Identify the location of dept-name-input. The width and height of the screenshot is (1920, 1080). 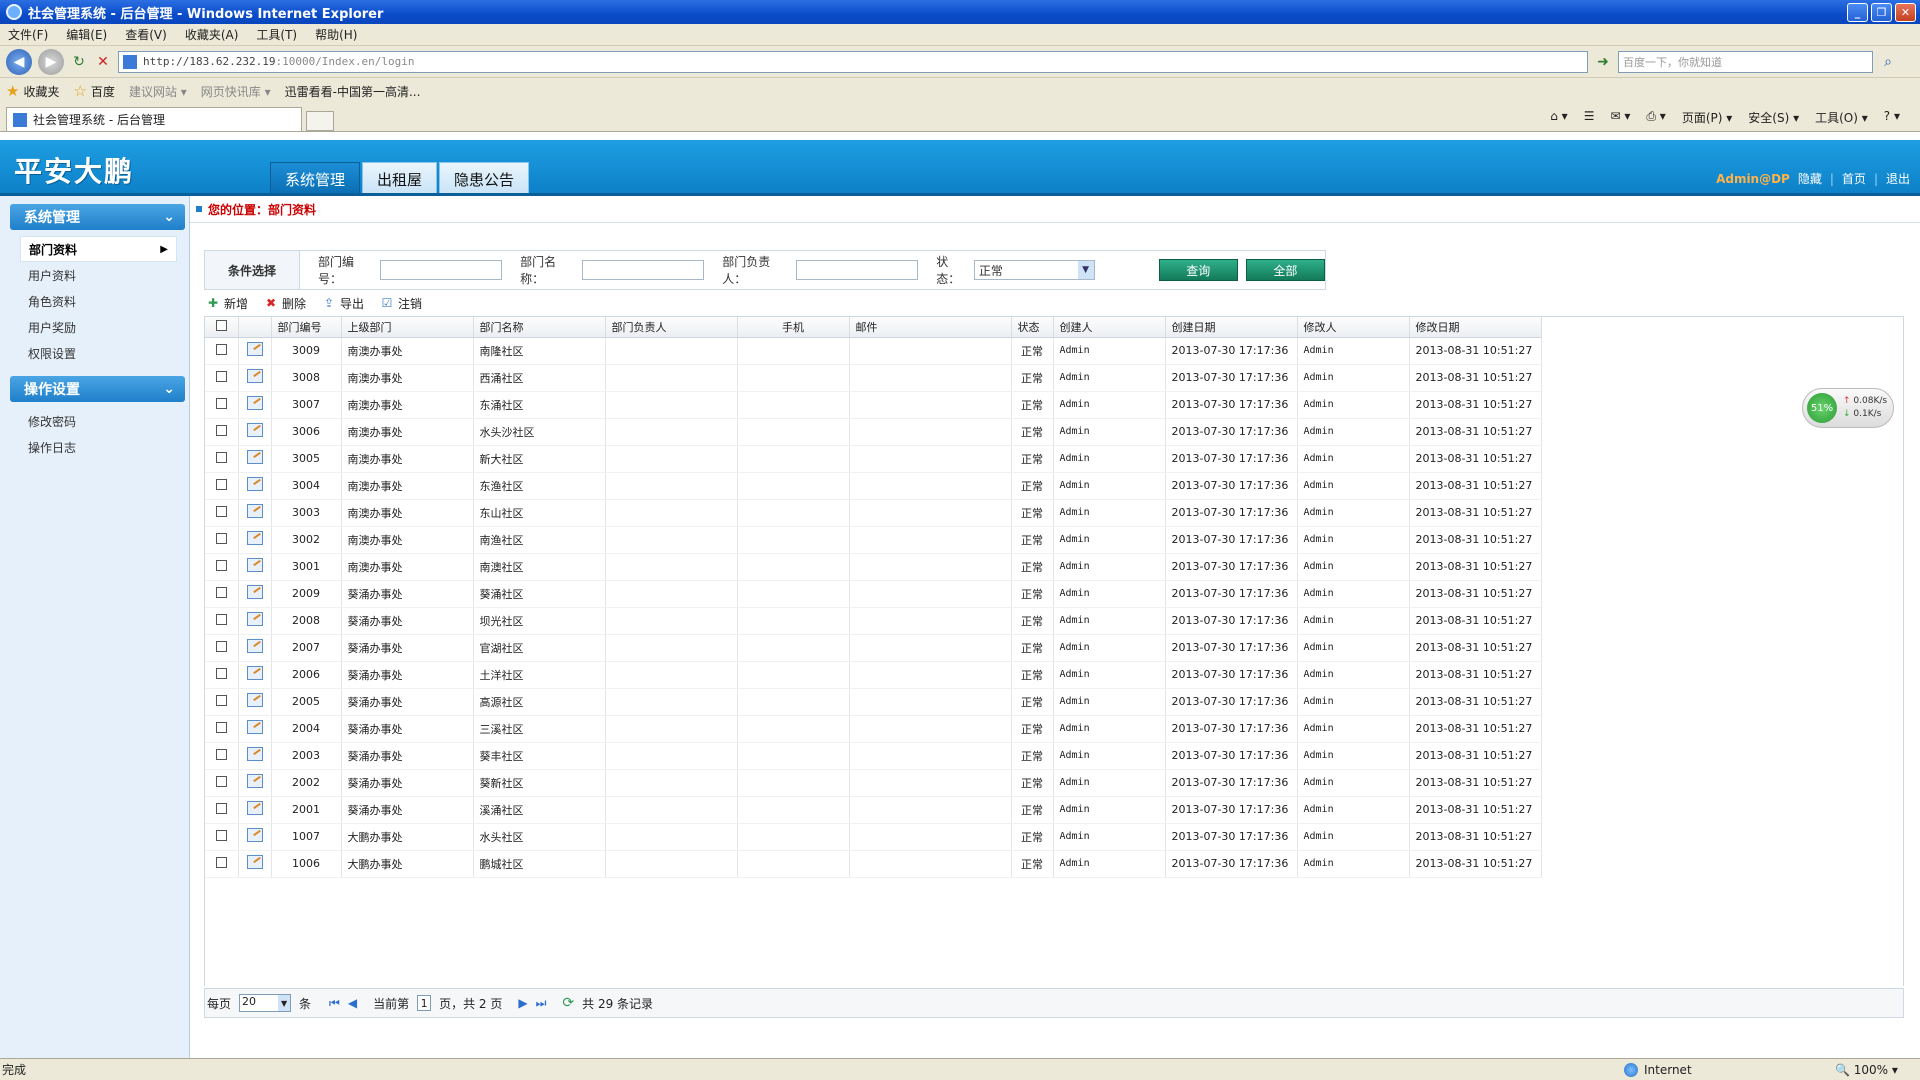
(643, 270).